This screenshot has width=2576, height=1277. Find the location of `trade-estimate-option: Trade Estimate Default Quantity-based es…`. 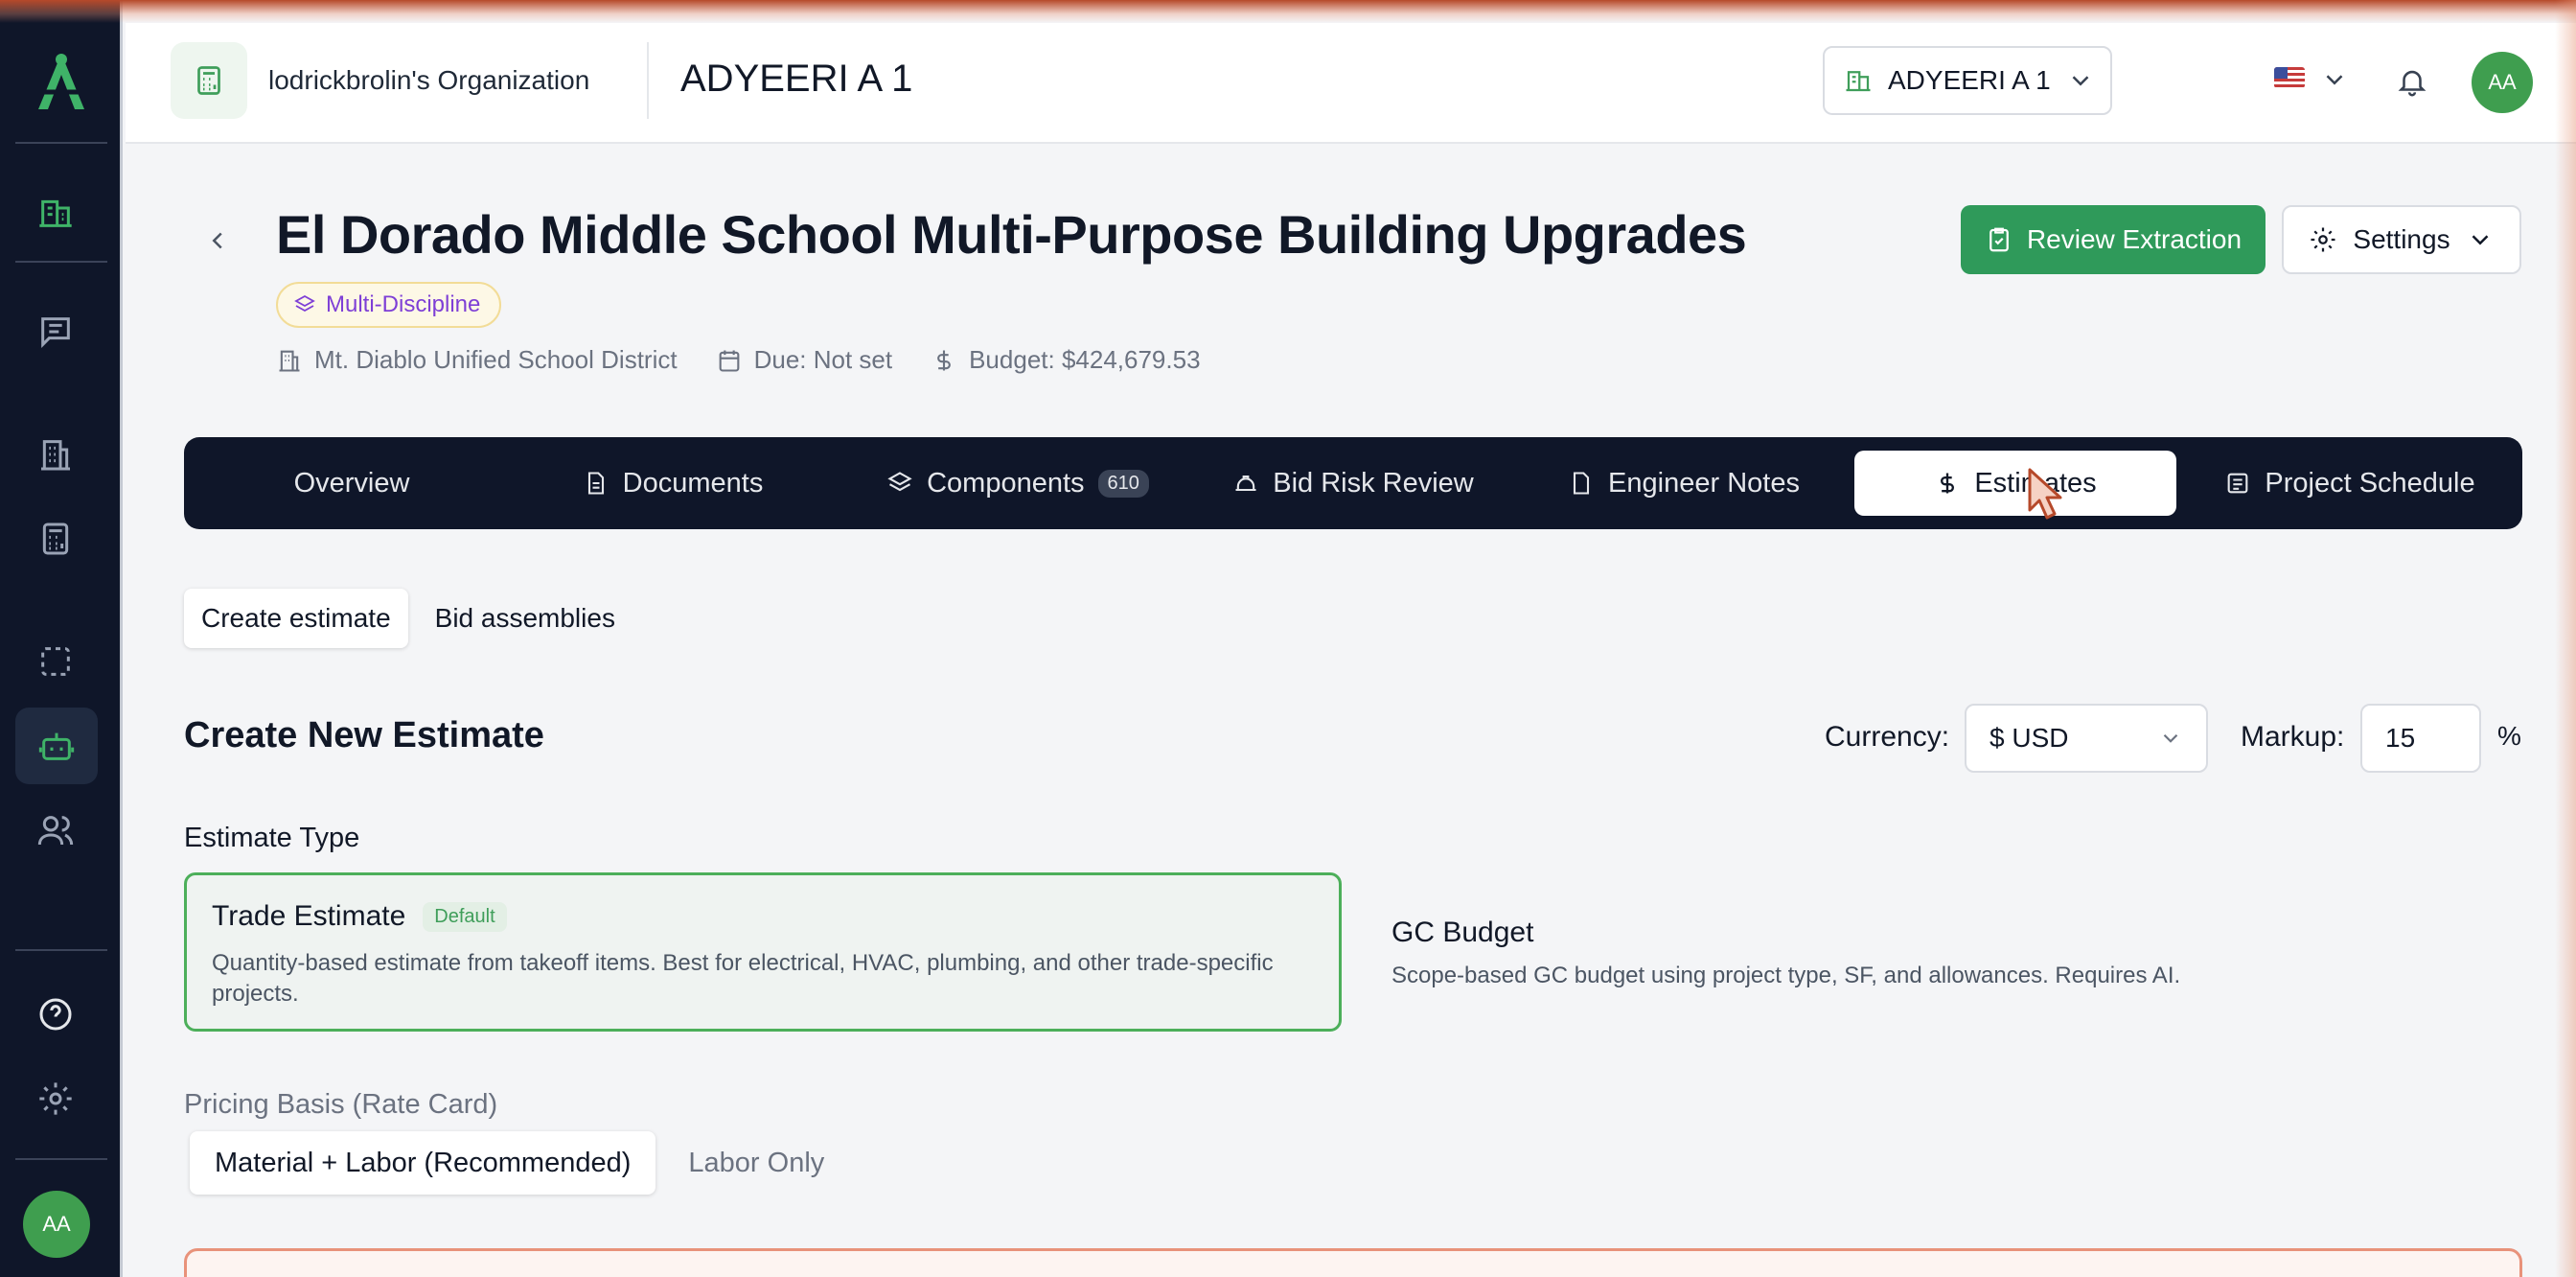

trade-estimate-option: Trade Estimate Default Quantity-based es… is located at coordinates (763, 952).